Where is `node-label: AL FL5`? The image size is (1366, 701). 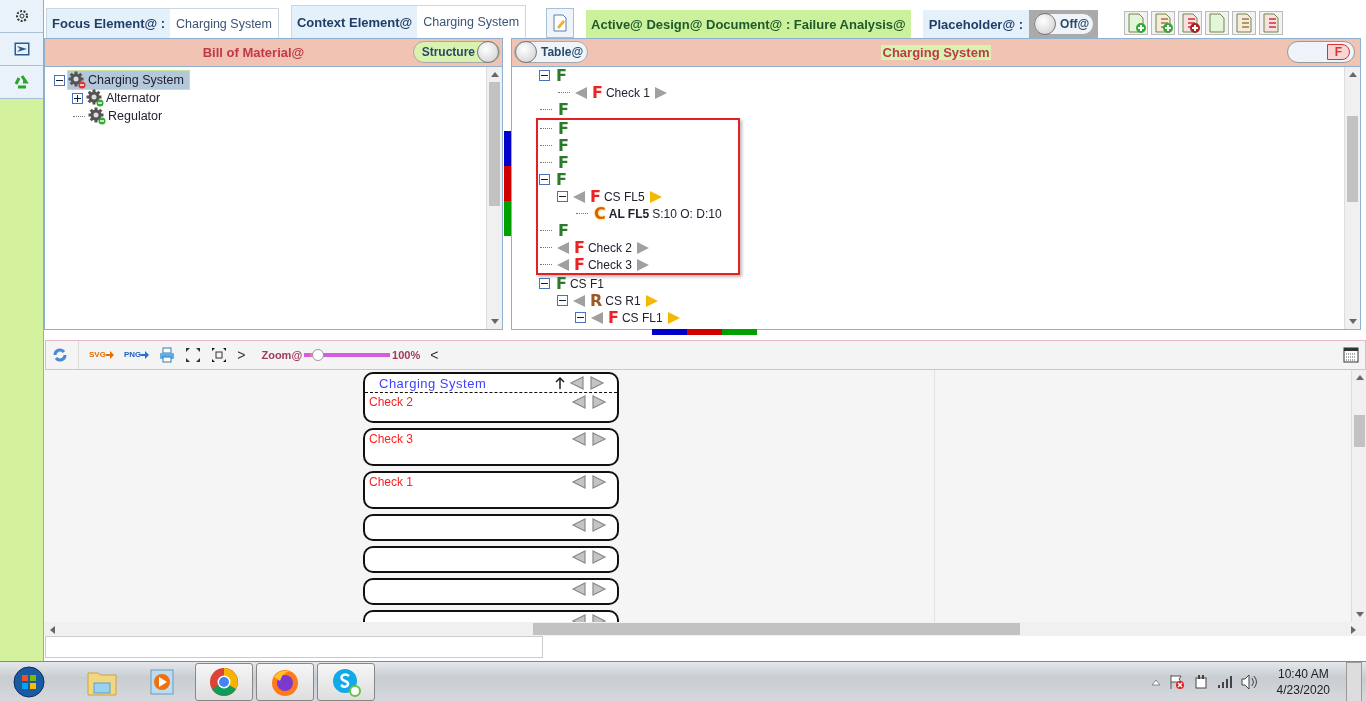 node-label: AL FL5 is located at coordinates (629, 213).